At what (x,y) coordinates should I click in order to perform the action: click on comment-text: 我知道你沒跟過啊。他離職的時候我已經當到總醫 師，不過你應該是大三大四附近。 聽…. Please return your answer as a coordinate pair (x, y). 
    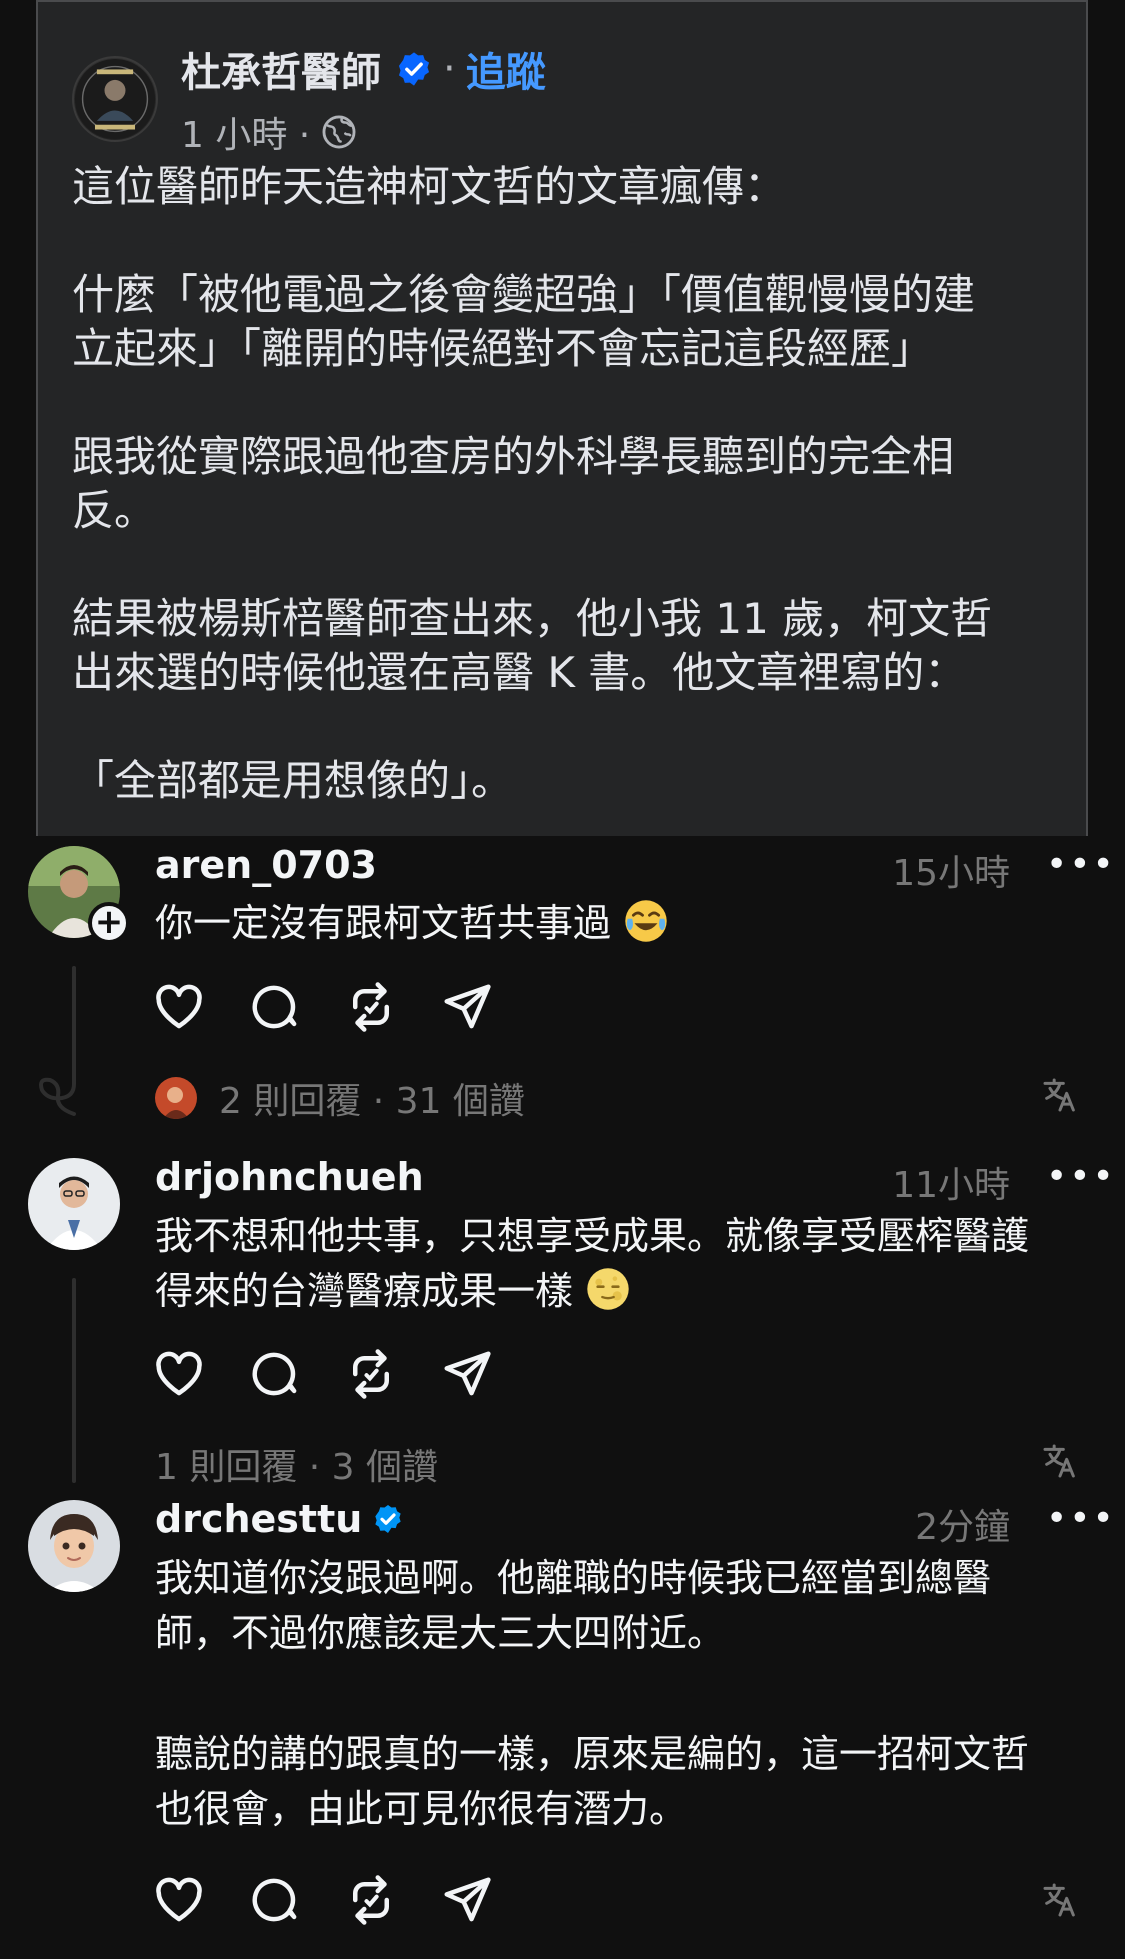
    Looking at the image, I should click on (592, 1694).